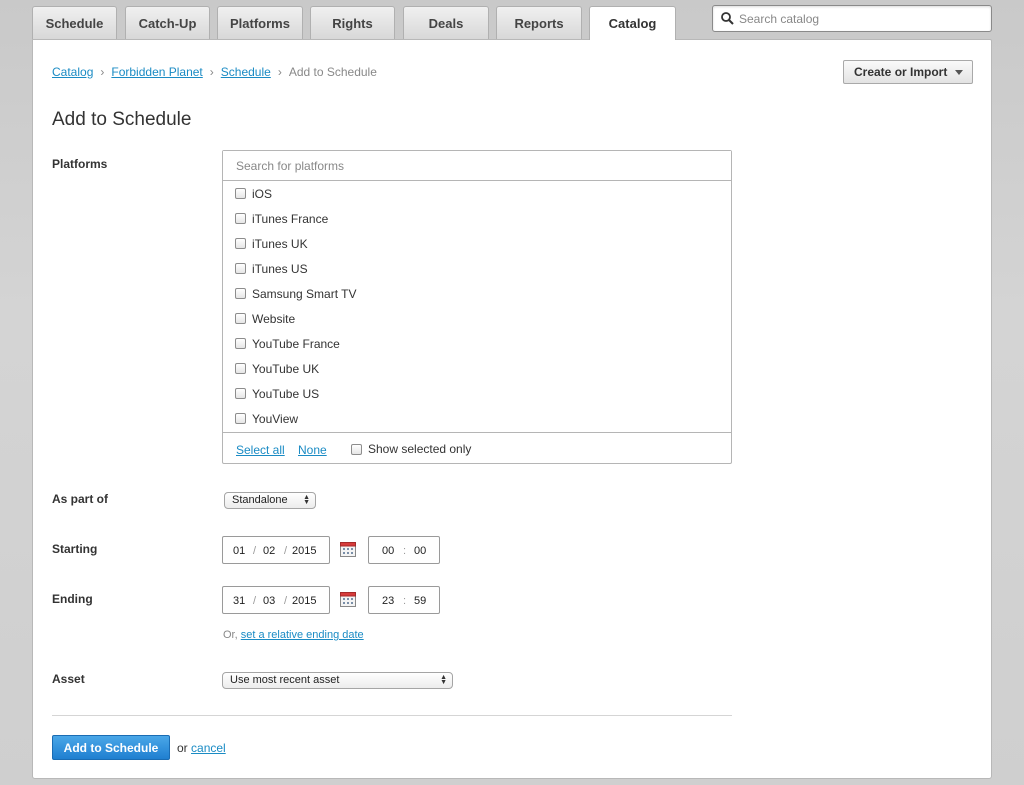  What do you see at coordinates (111, 747) in the screenshot?
I see `add-to-schedule-button: Add to Schedule` at bounding box center [111, 747].